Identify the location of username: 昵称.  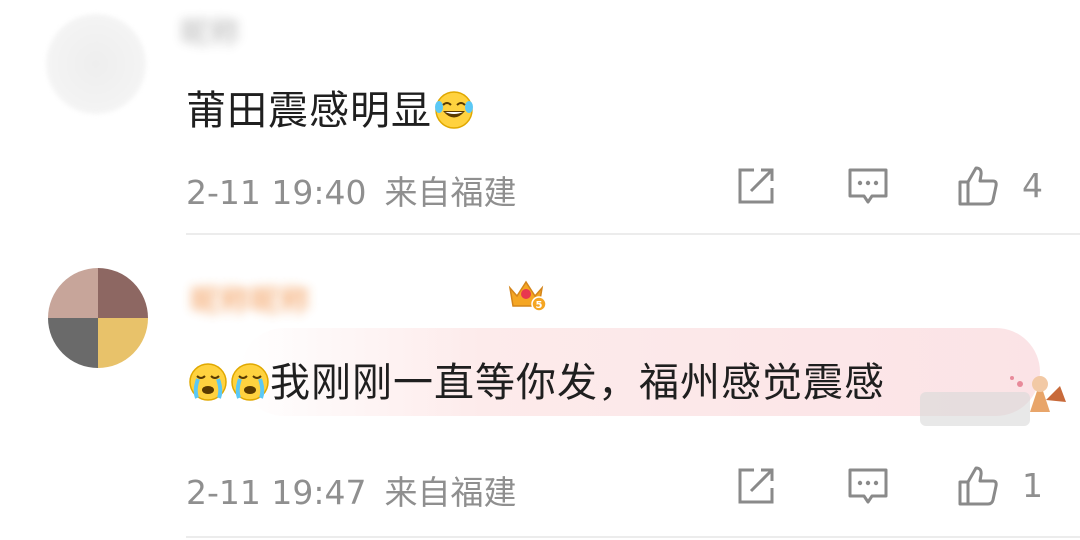
(210, 30).